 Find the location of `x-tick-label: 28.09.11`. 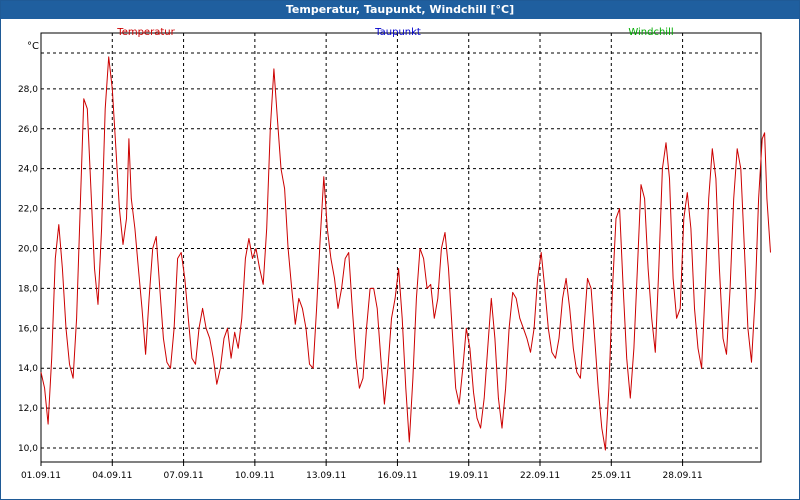

x-tick-label: 28.09.11 is located at coordinates (683, 476).